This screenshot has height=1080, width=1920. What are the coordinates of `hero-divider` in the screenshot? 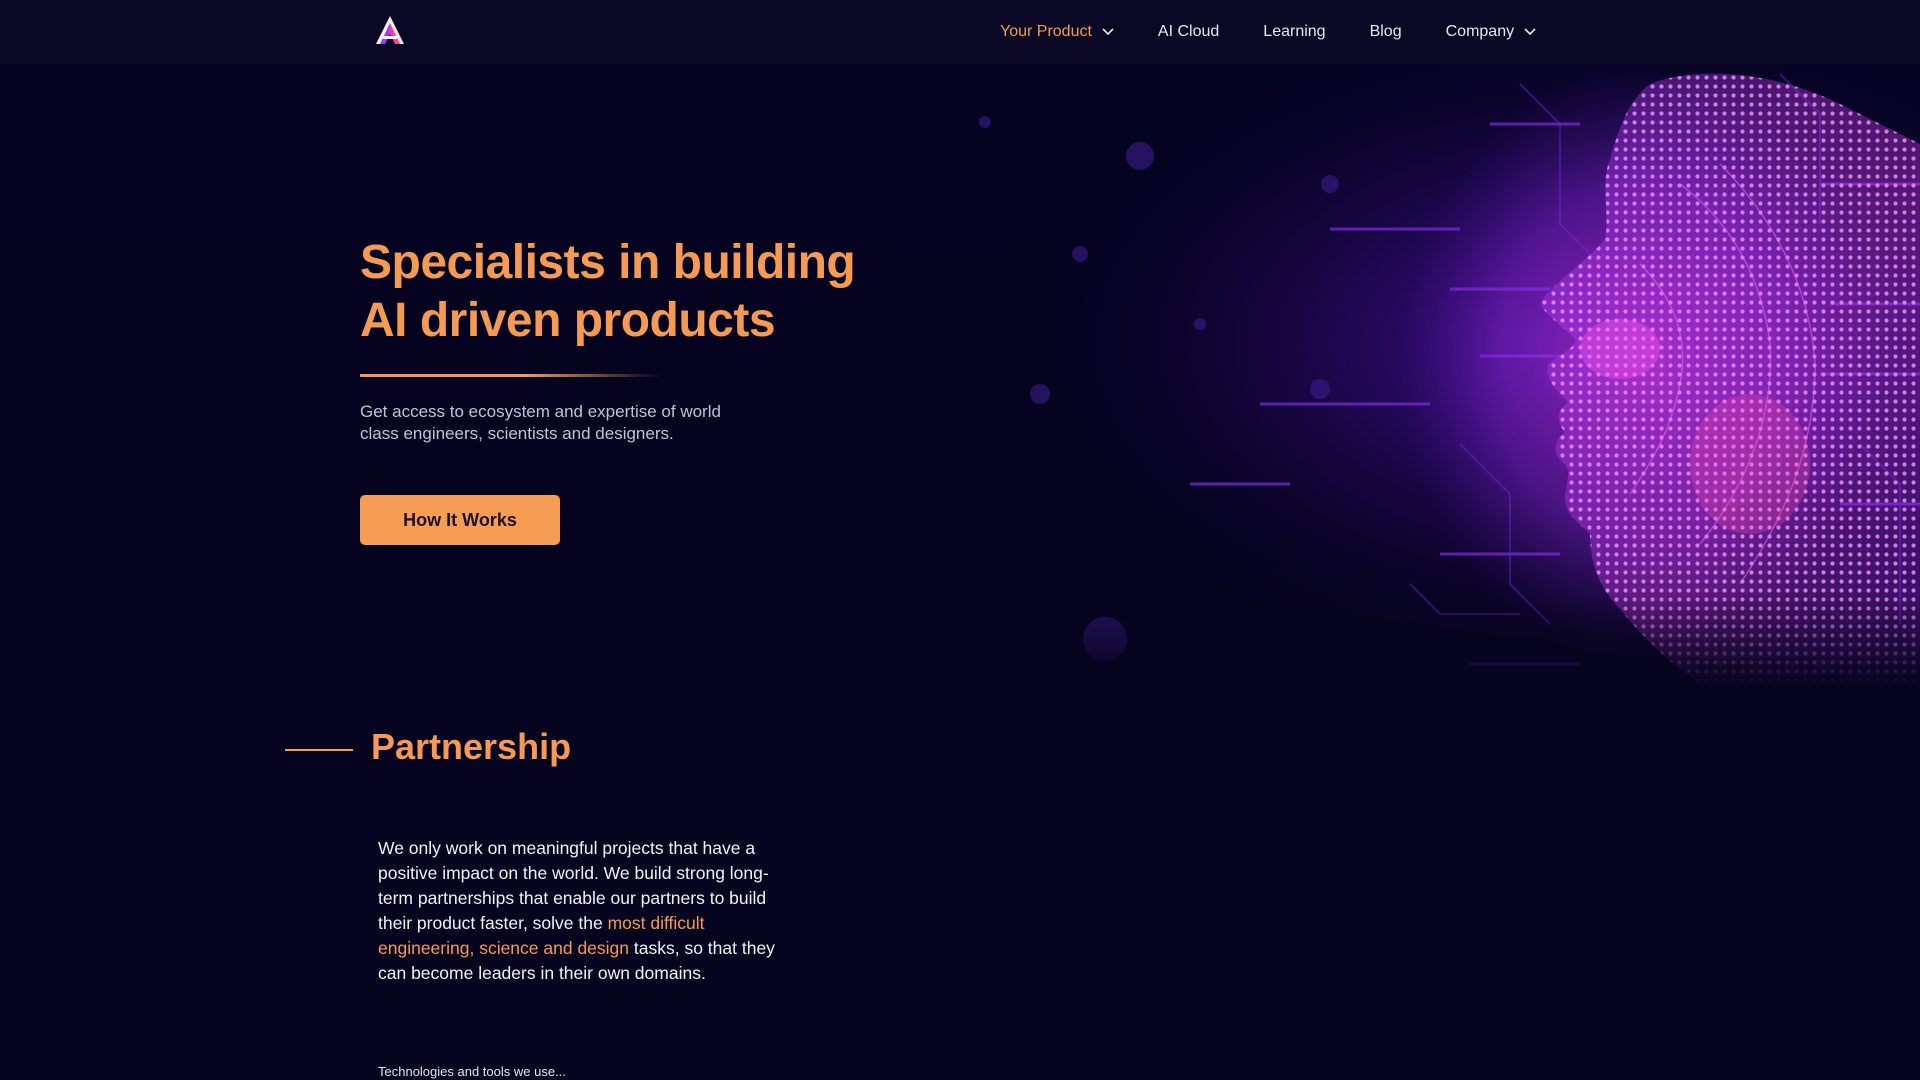 It's located at (510, 375).